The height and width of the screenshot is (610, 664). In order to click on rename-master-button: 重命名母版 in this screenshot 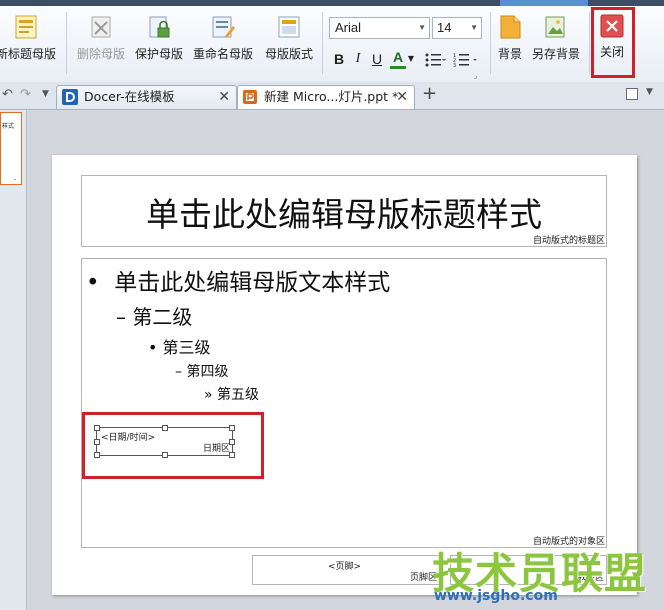, I will do `click(223, 38)`.